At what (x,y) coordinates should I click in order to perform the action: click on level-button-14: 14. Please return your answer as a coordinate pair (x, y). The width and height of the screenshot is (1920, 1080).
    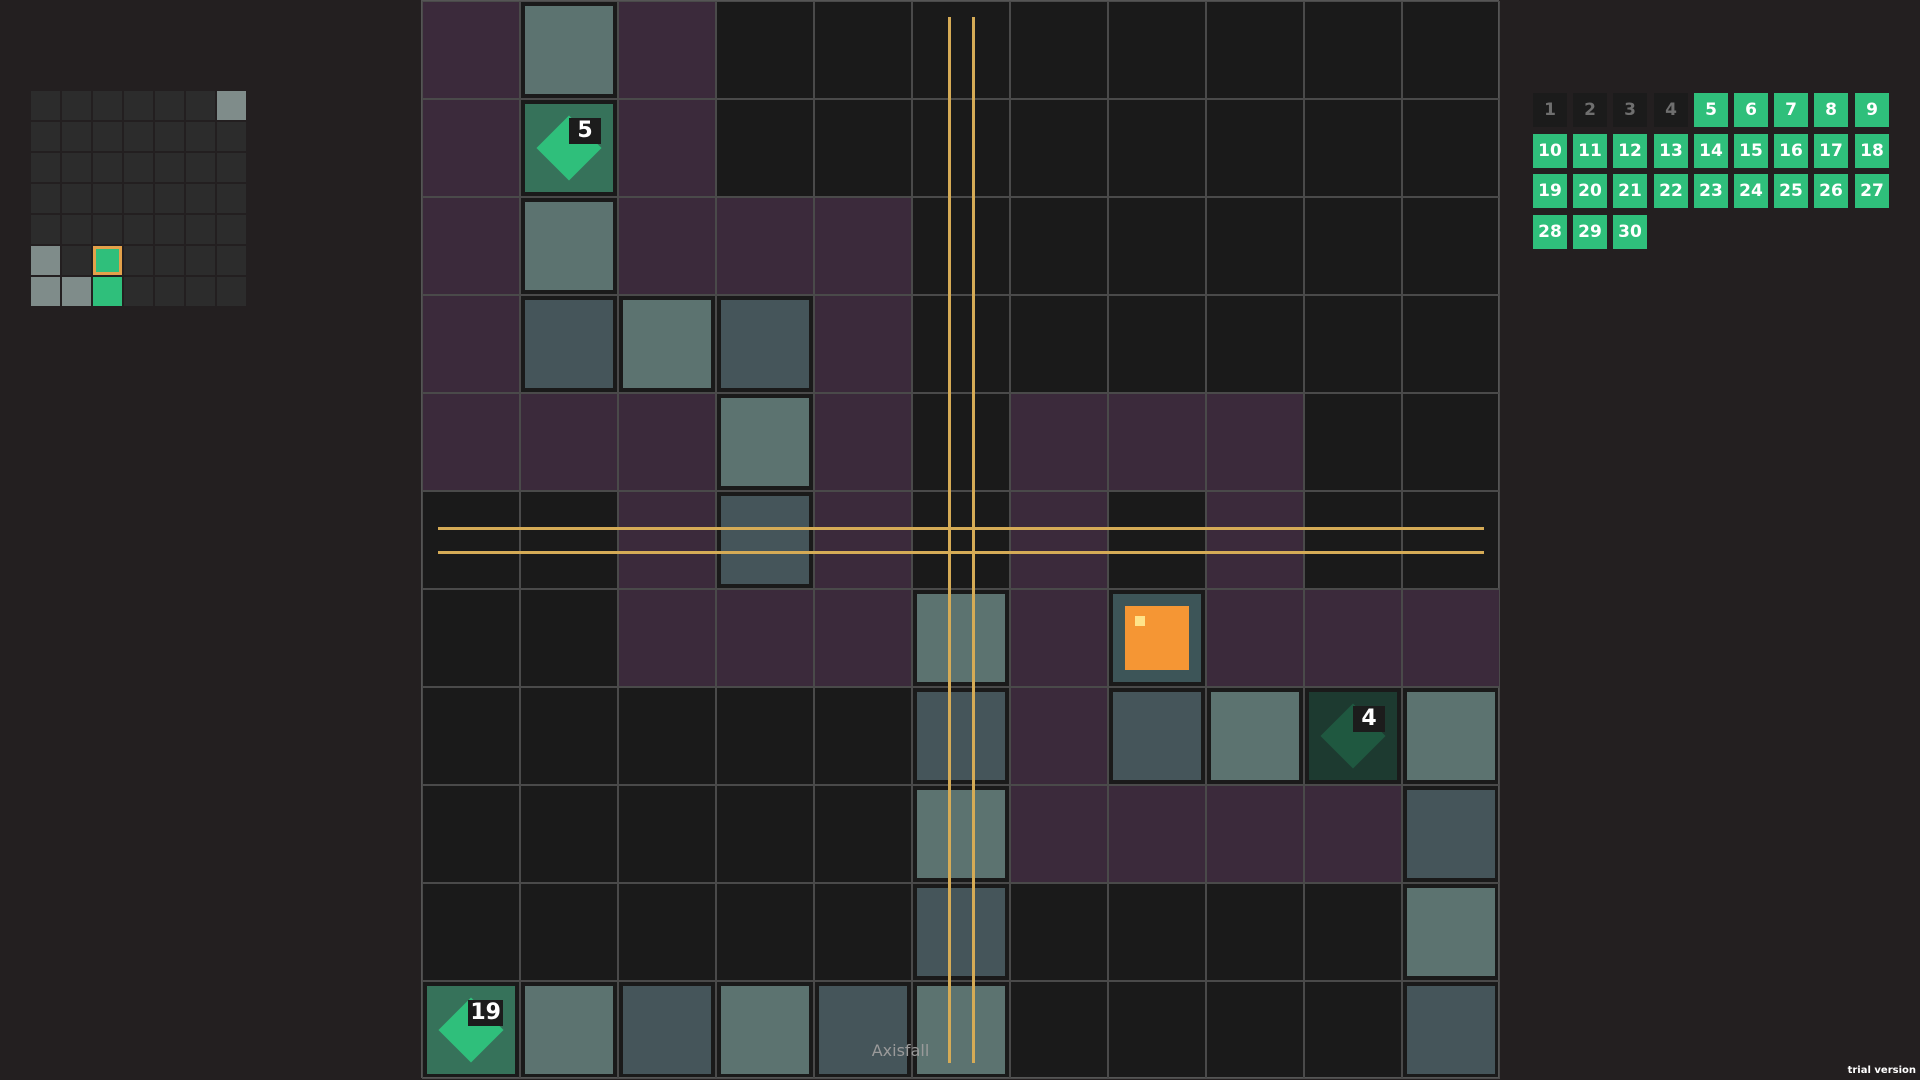
    Looking at the image, I should click on (1711, 150).